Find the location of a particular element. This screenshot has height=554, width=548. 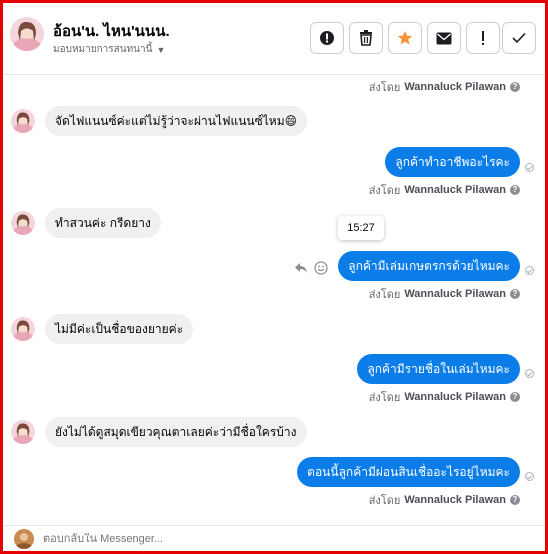

assign-label: มอบหมายการสนทนานี้ is located at coordinates (103, 49).